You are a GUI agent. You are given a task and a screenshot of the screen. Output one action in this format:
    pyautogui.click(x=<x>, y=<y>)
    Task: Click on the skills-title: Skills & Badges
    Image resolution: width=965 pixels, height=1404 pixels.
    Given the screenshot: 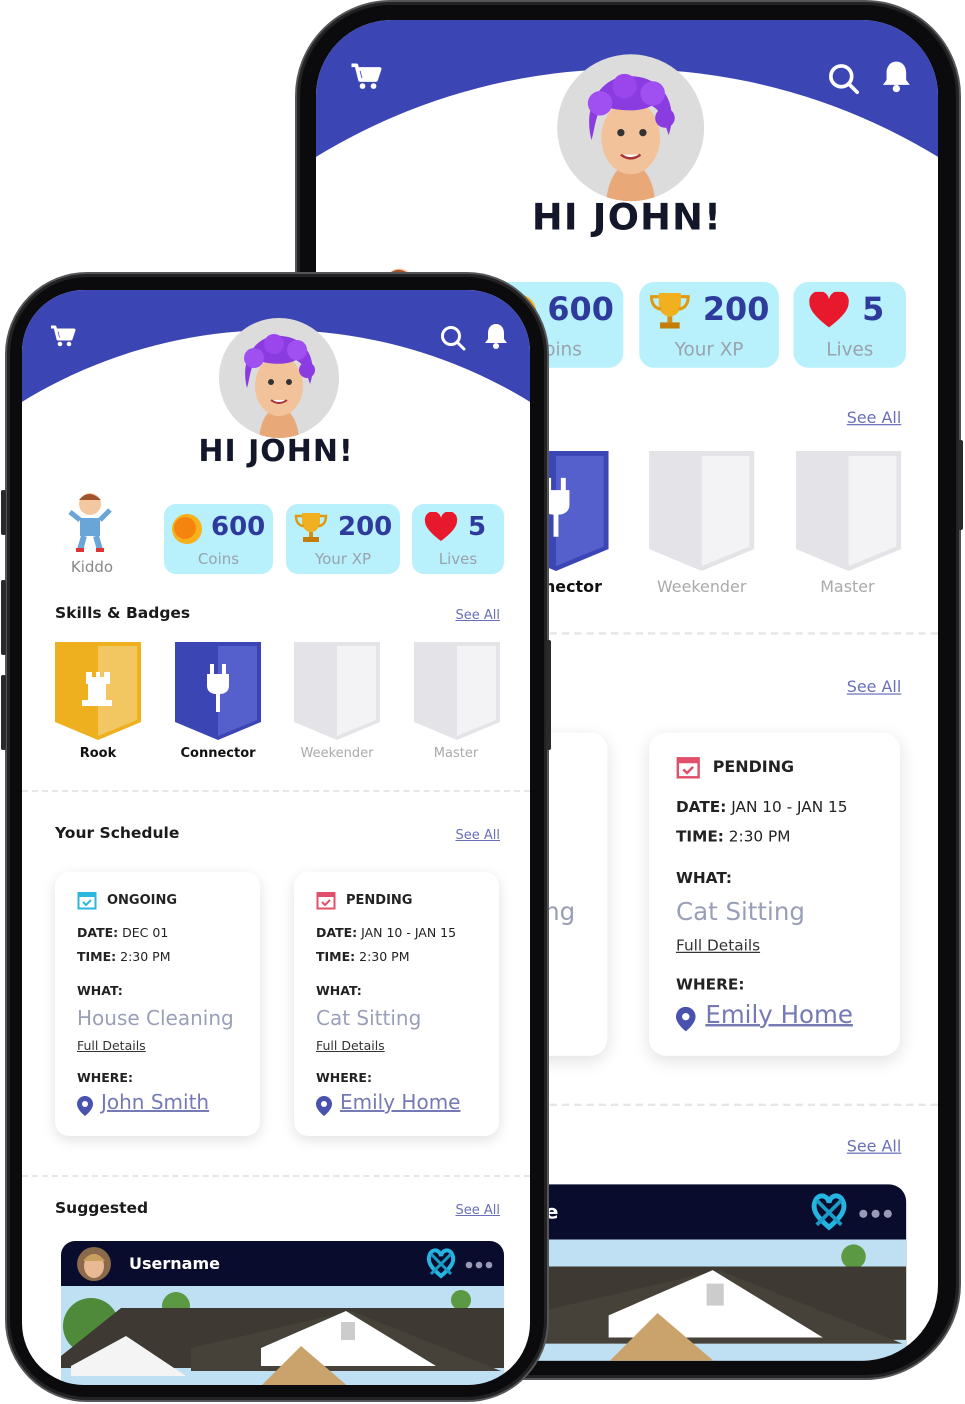 What is the action you would take?
    pyautogui.click(x=123, y=613)
    